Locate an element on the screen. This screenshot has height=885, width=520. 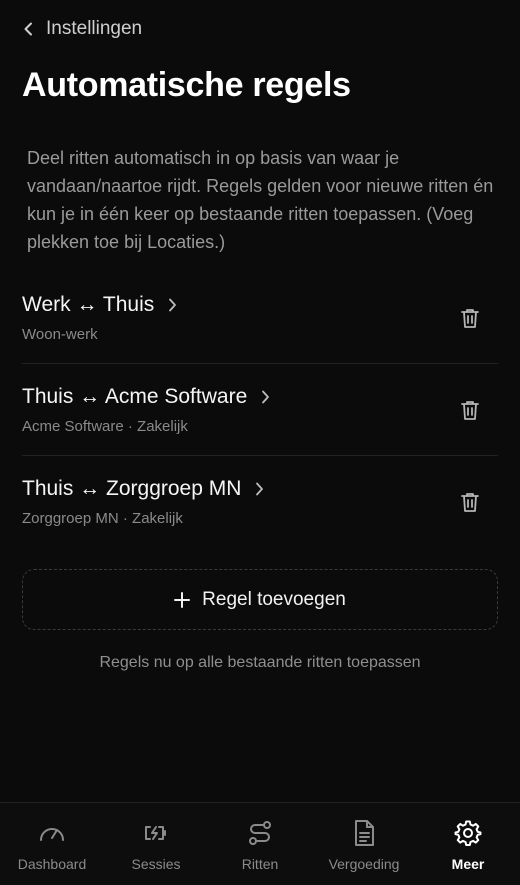
nav-label: Sessies is located at coordinates (156, 864).